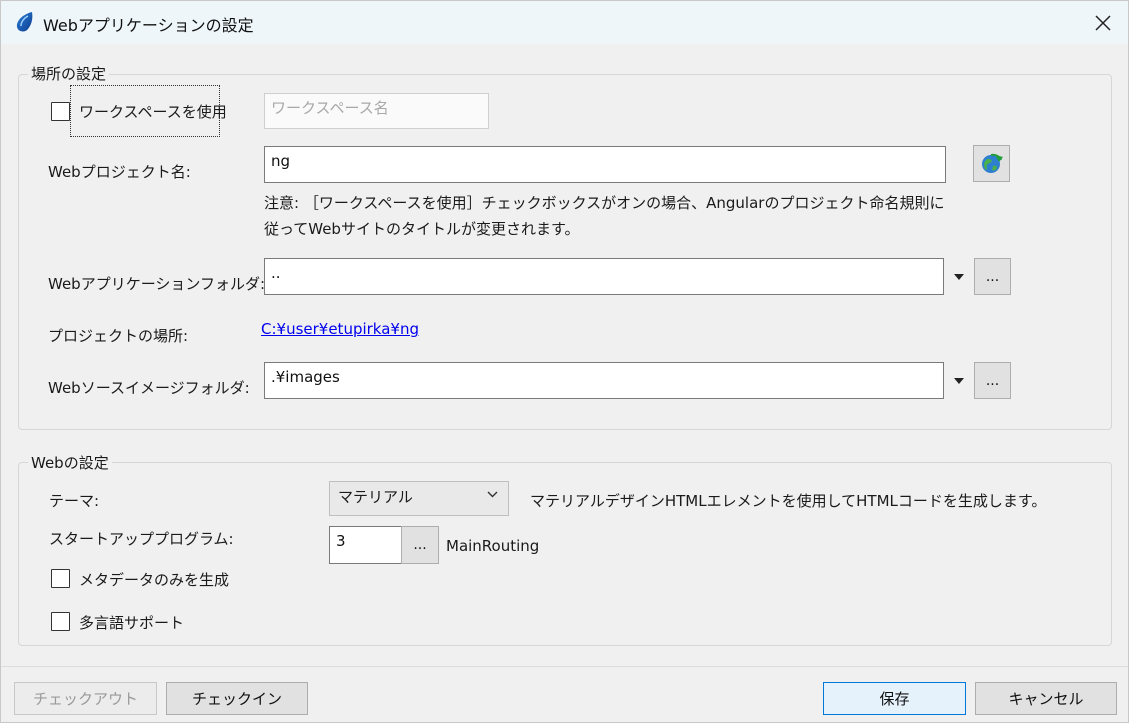 This screenshot has width=1129, height=723. I want to click on image-folder-dropdown-icon, so click(959, 381).